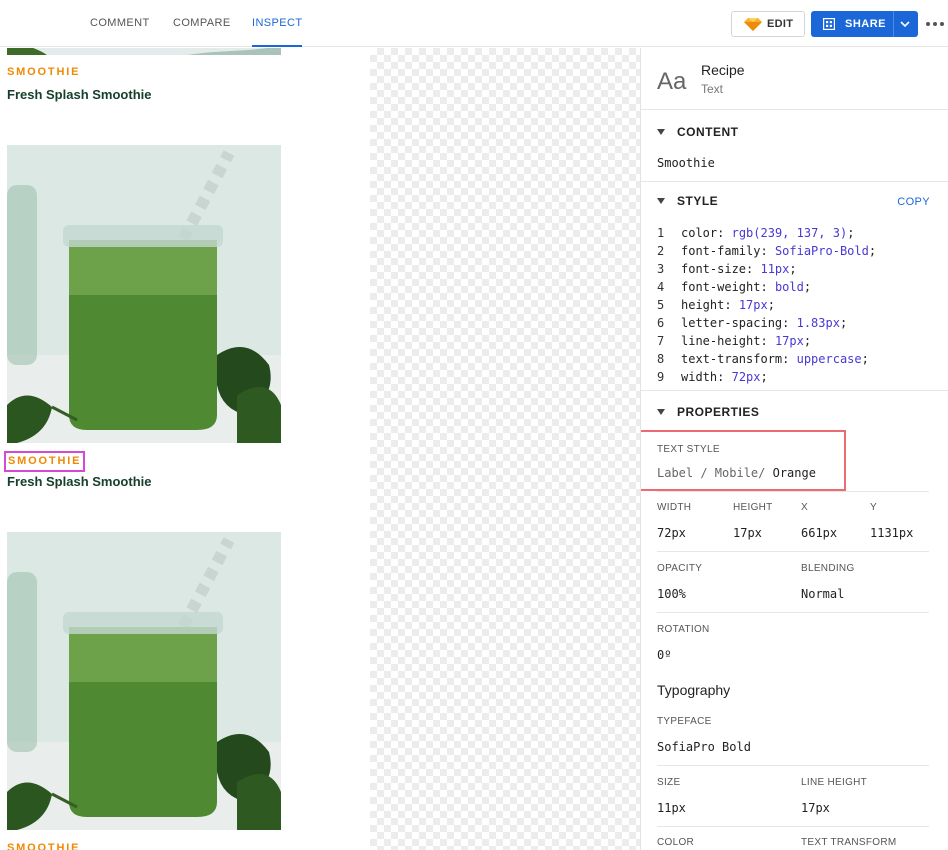 Image resolution: width=948 pixels, height=850 pixels. I want to click on properties-section-title: PROPERTIES, so click(718, 412).